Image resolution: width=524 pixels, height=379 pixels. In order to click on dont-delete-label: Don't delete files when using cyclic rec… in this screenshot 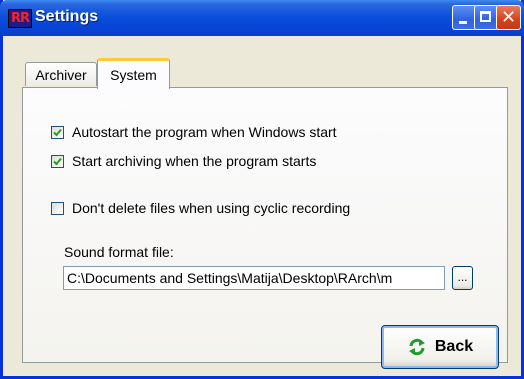, I will do `click(211, 208)`.